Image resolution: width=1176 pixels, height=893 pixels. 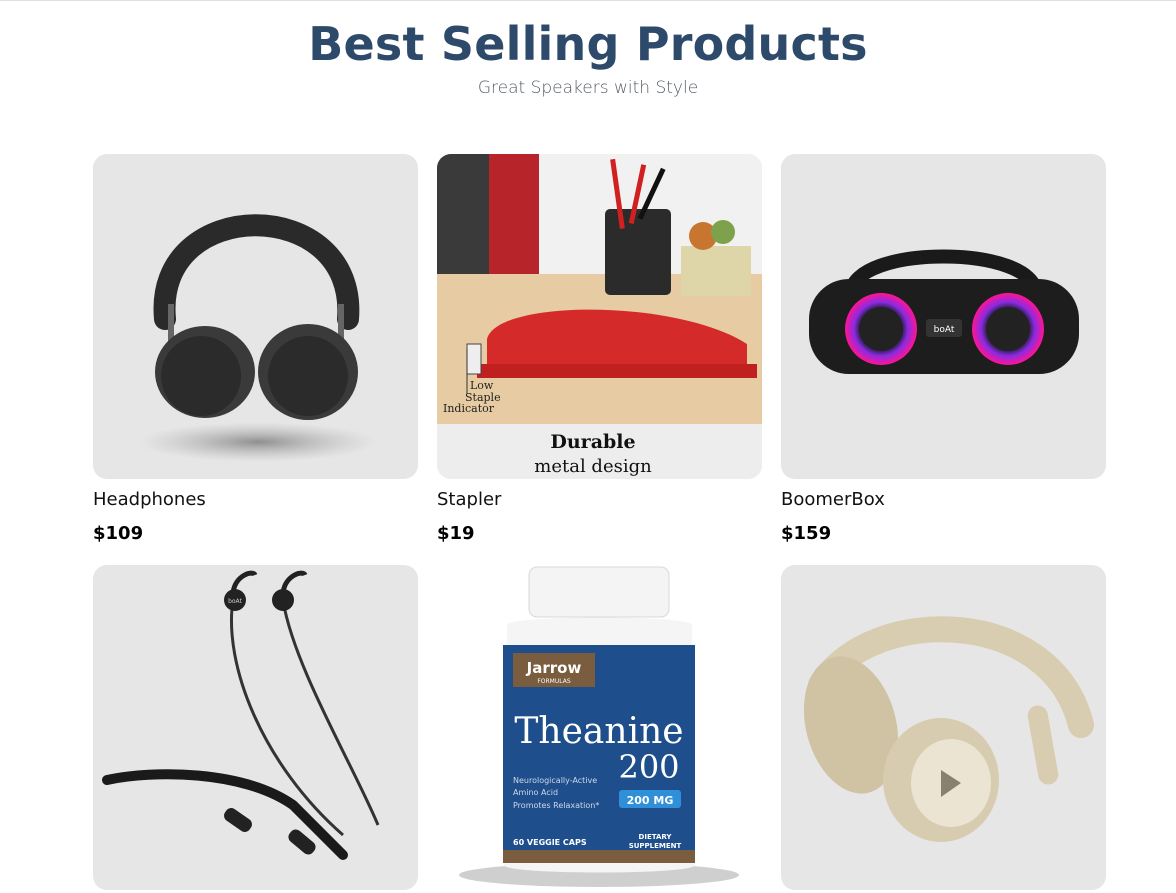 What do you see at coordinates (553, 681) in the screenshot?
I see `svg-text: FORMULAS` at bounding box center [553, 681].